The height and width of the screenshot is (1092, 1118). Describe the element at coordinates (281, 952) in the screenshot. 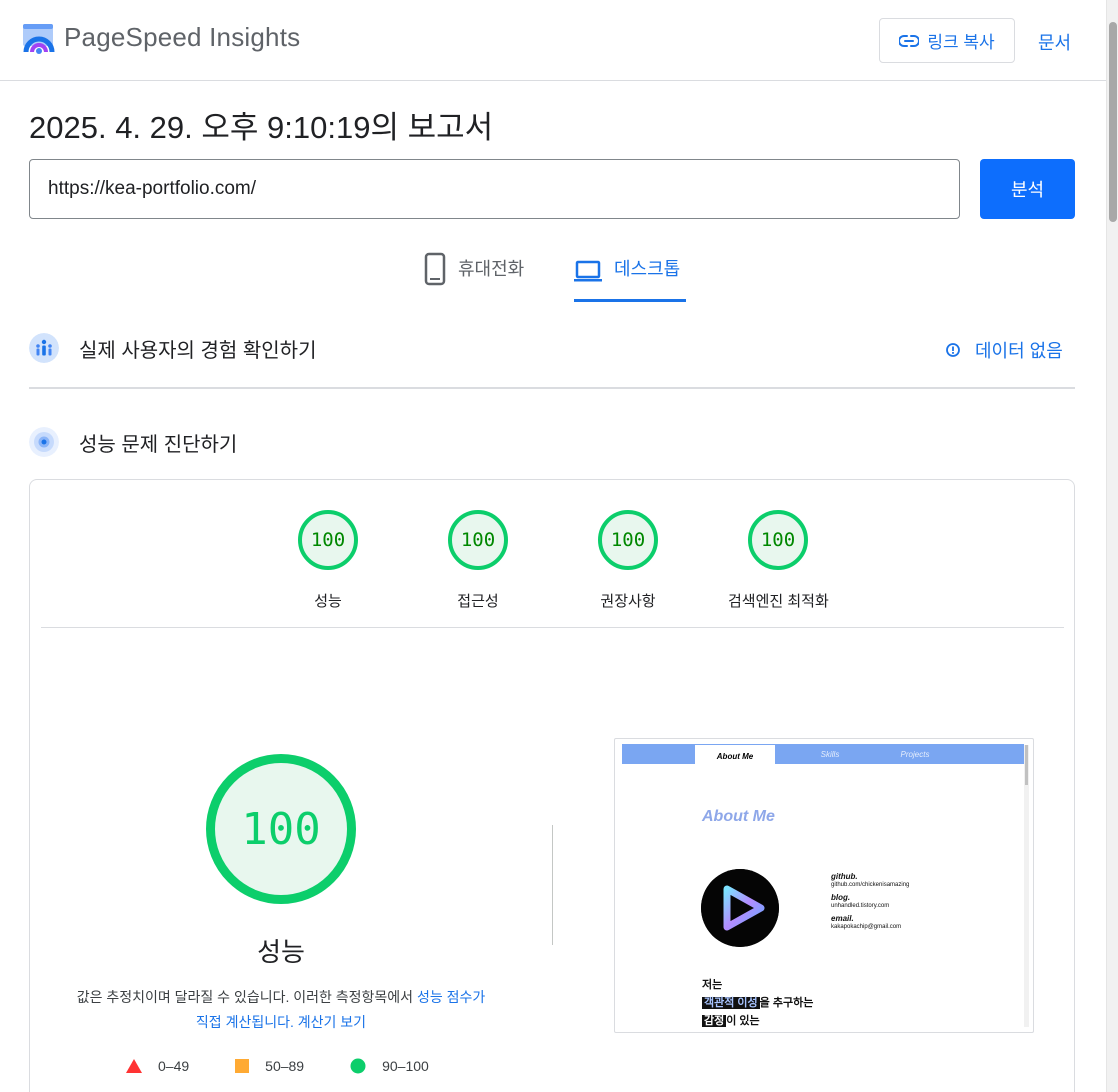

I see `performance-big-label: 성능` at that location.